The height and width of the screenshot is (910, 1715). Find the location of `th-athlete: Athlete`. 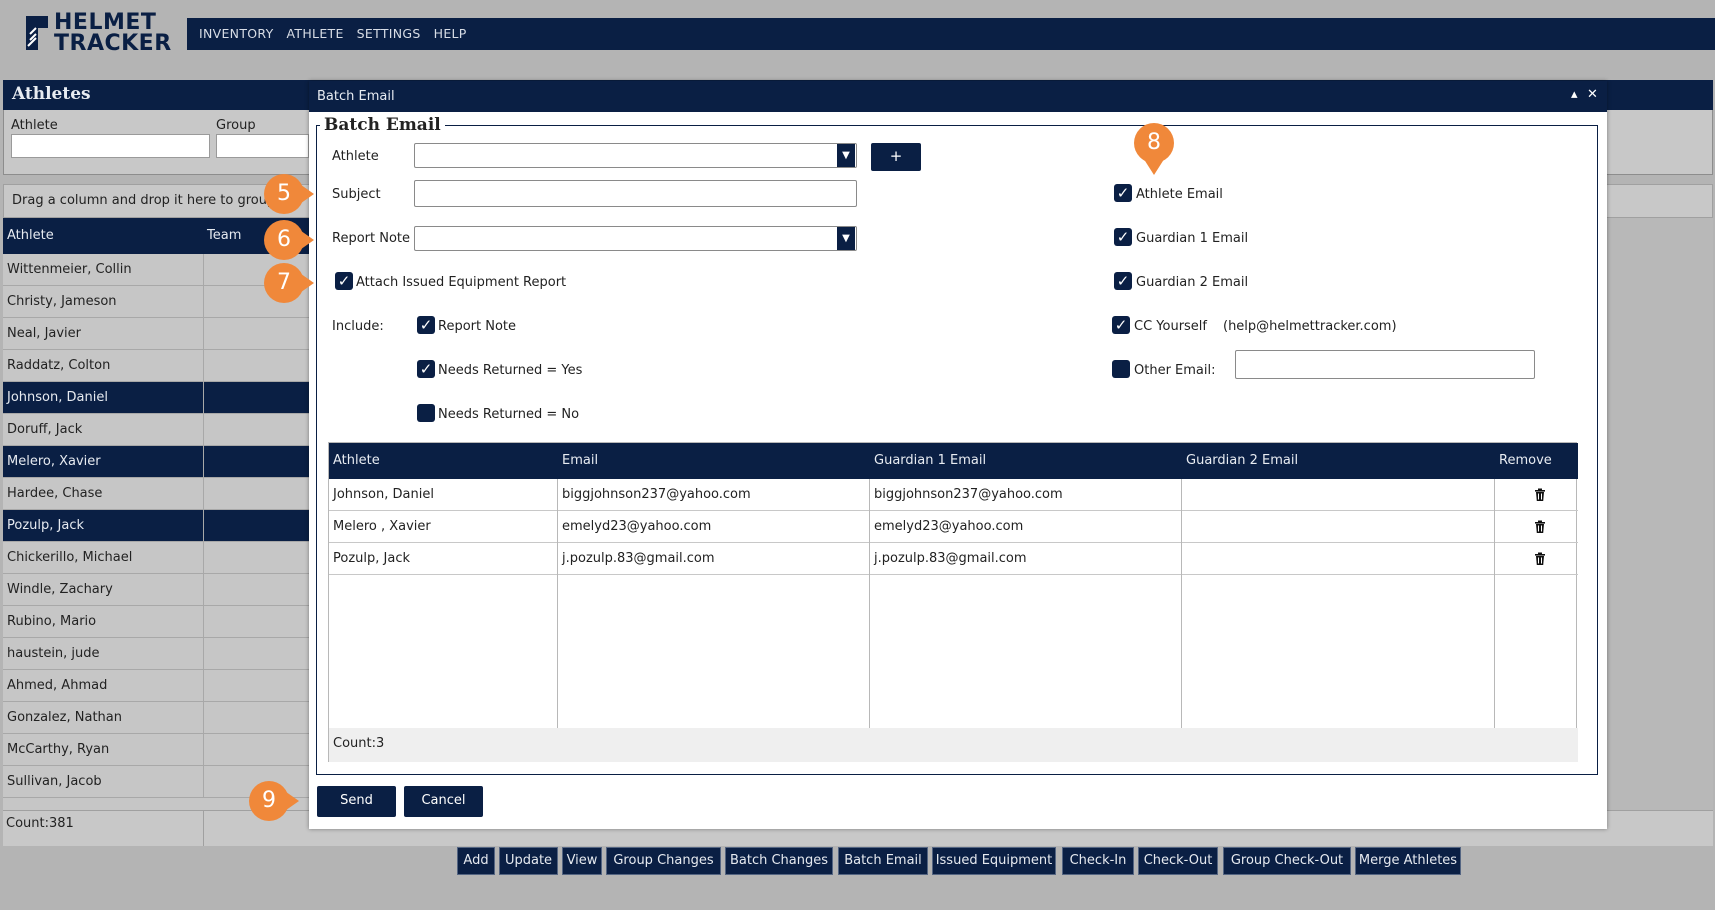

th-athlete: Athlete is located at coordinates (356, 460).